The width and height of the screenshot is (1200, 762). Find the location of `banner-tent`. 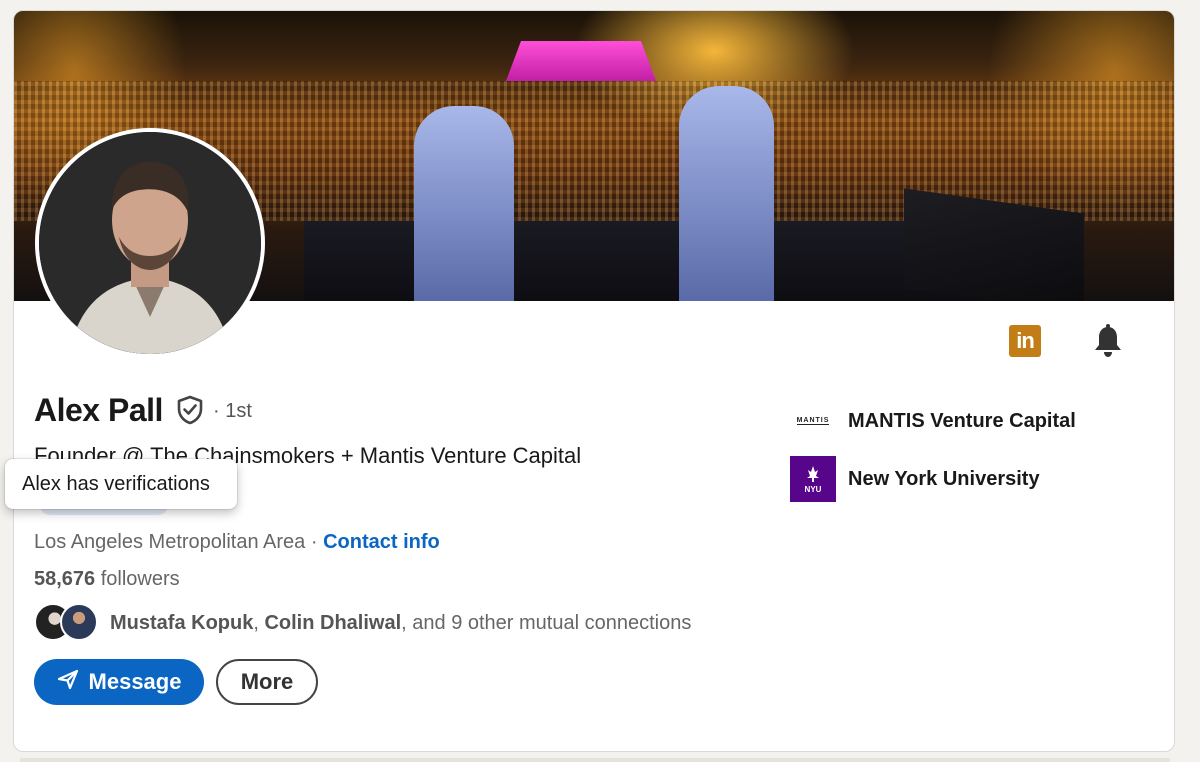

banner-tent is located at coordinates (581, 61).